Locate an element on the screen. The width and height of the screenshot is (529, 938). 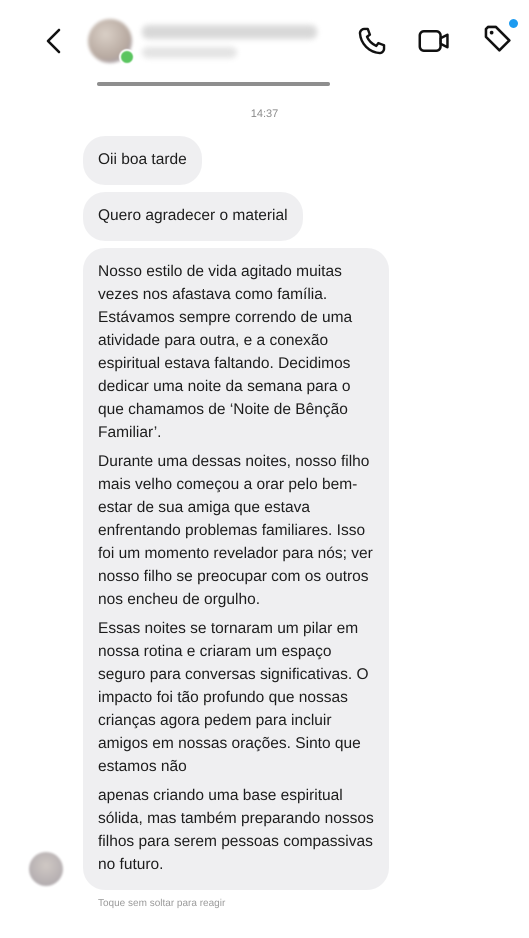
message-text: Oii boa tarde is located at coordinates (142, 160).